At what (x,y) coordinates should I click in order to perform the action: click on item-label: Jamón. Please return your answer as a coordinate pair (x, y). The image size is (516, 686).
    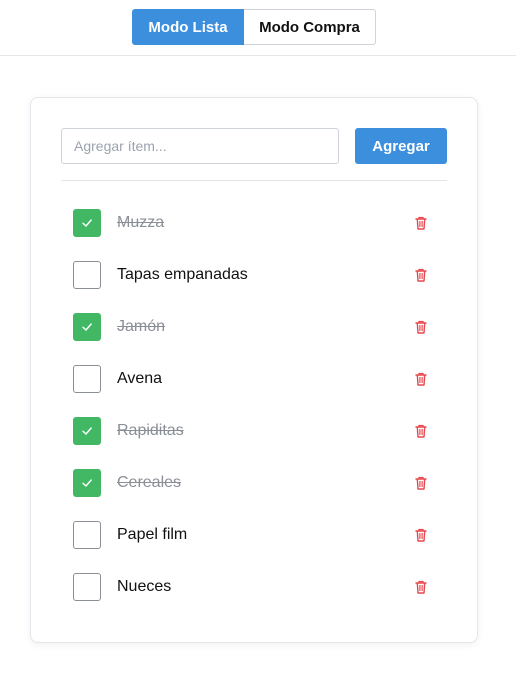
    Looking at the image, I should click on (141, 326).